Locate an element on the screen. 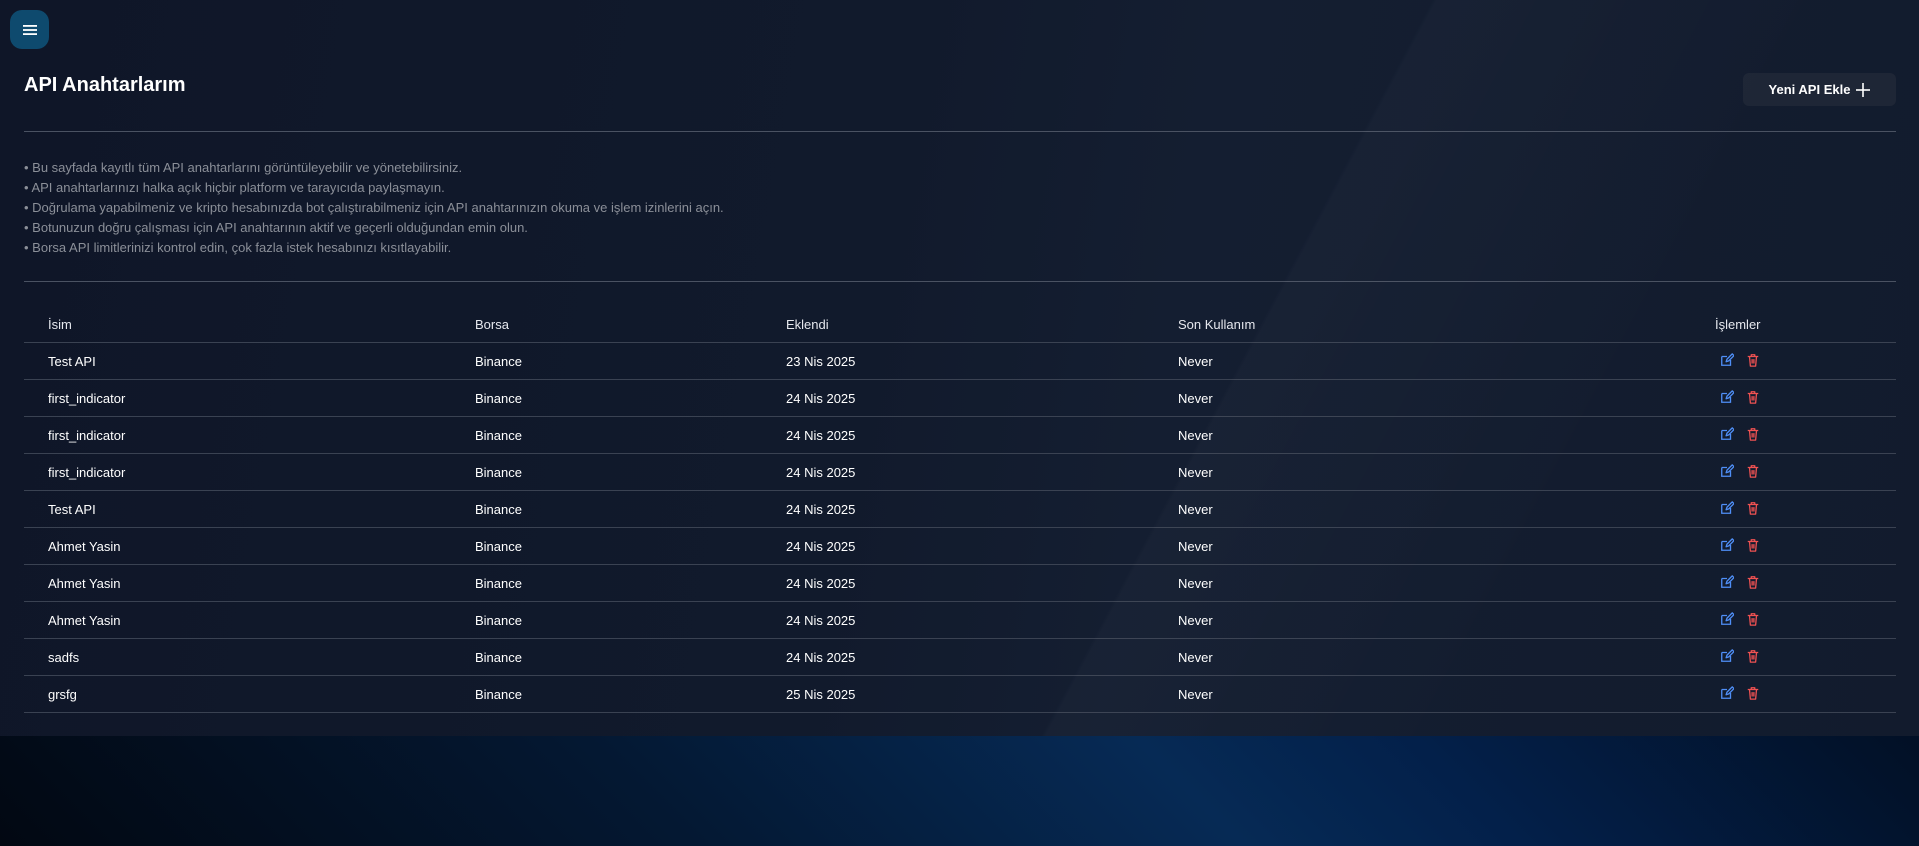  cell-name: sadfs is located at coordinates (237, 657).